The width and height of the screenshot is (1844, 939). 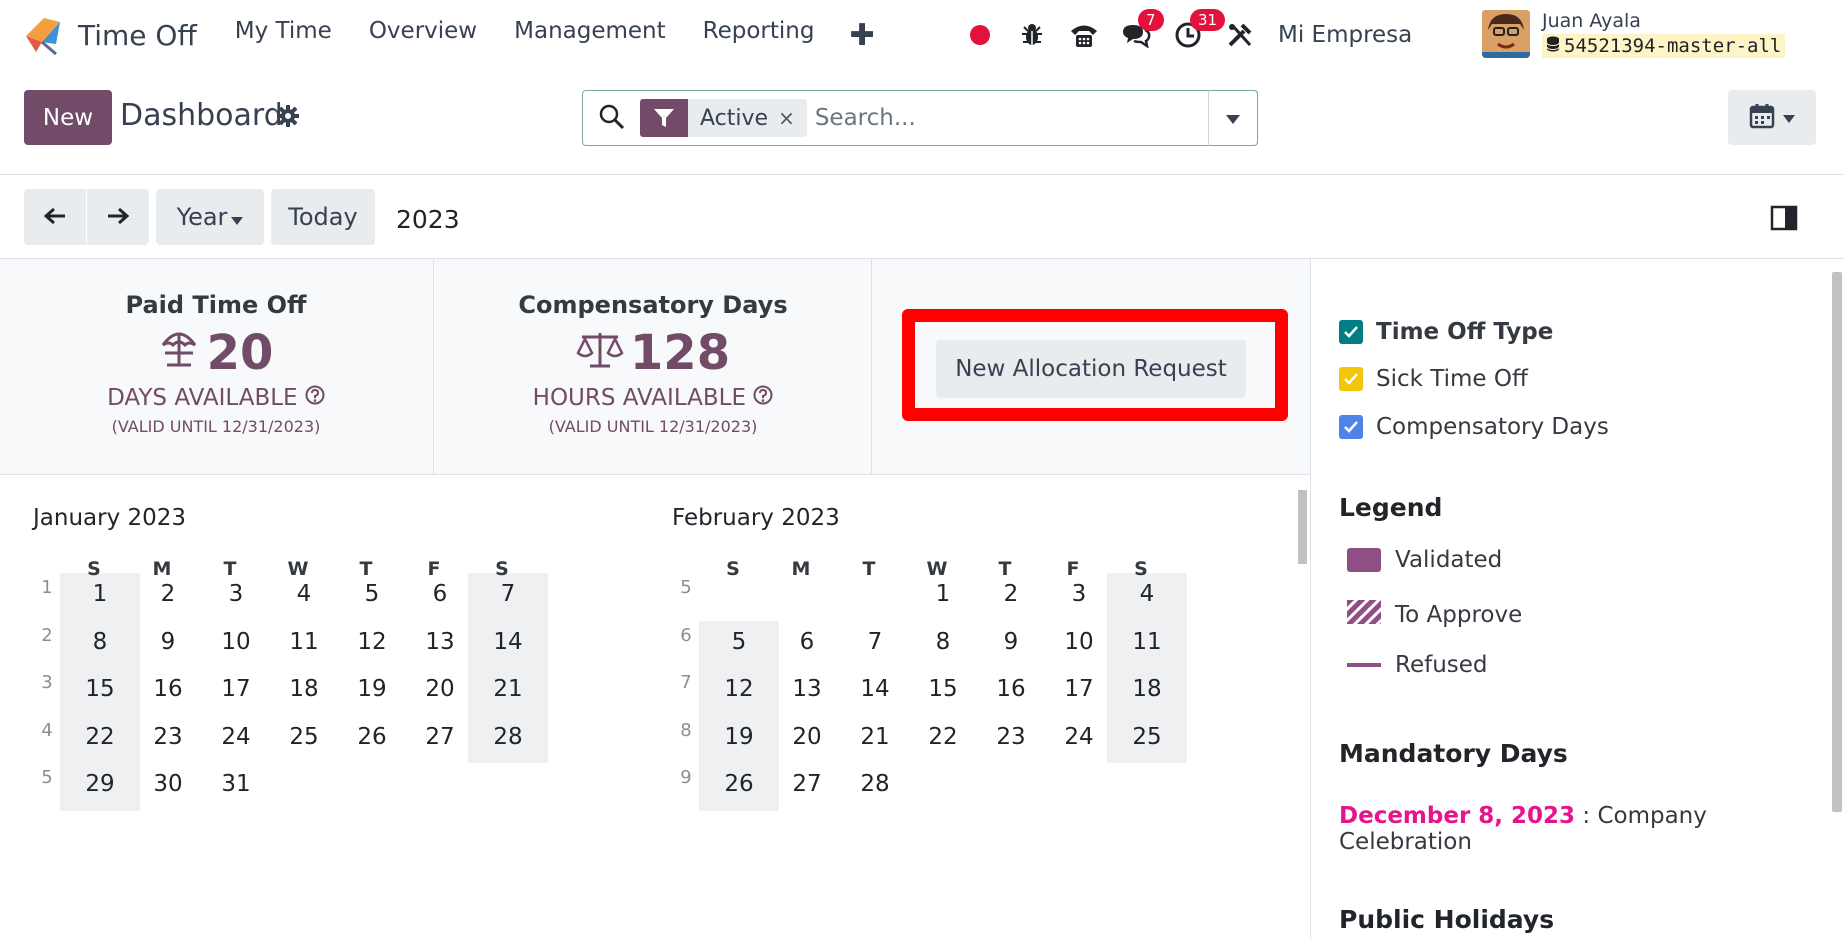 I want to click on menu-overview: Overview, so click(x=423, y=35).